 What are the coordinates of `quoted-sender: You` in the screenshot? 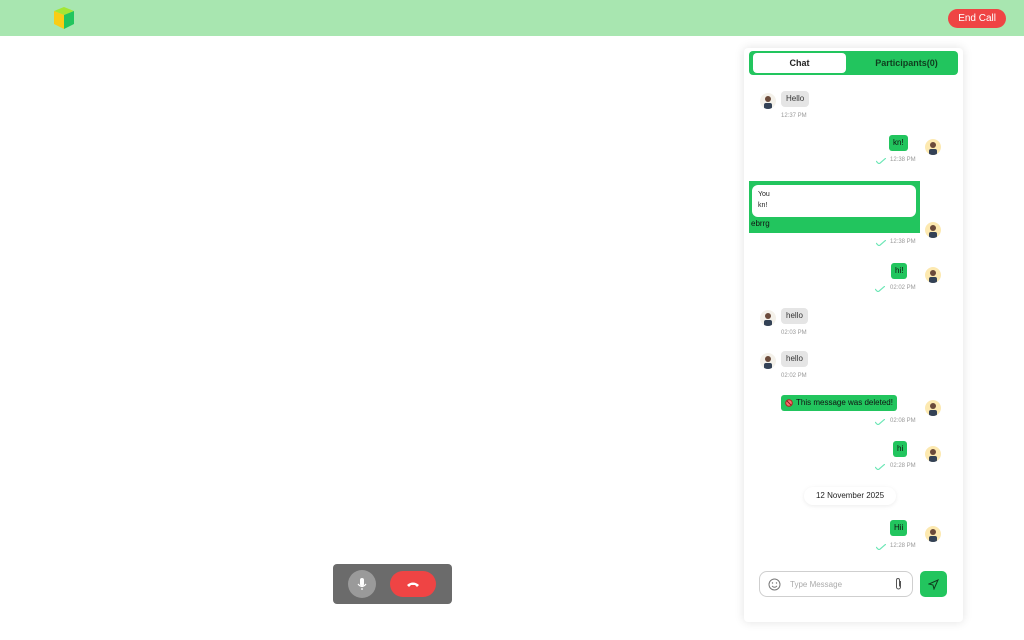 It's located at (764, 194).